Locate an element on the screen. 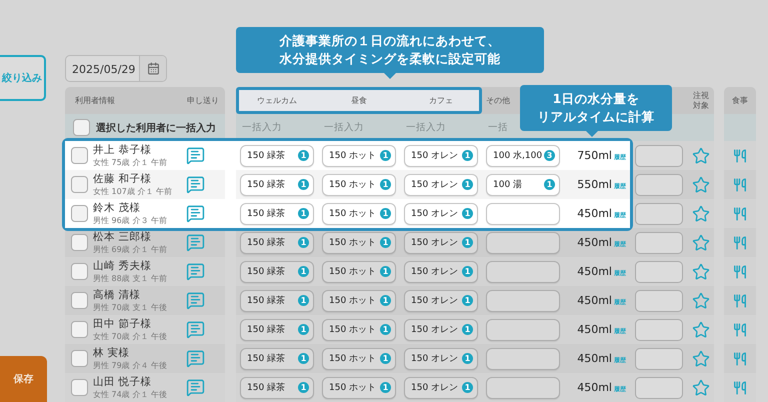 The image size is (768, 402). calendar-button is located at coordinates (152, 69).